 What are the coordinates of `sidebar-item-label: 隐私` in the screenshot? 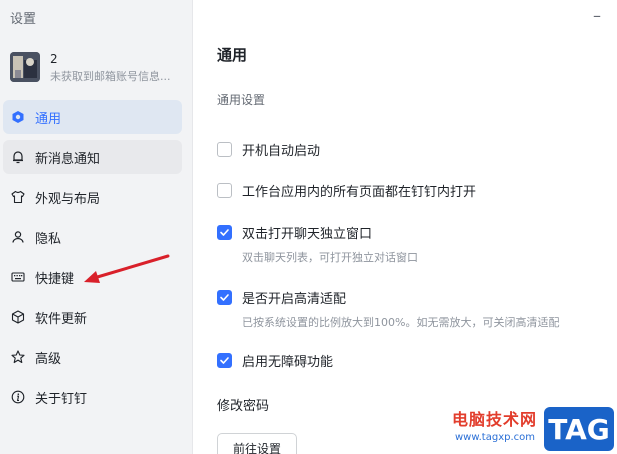 It's located at (48, 239).